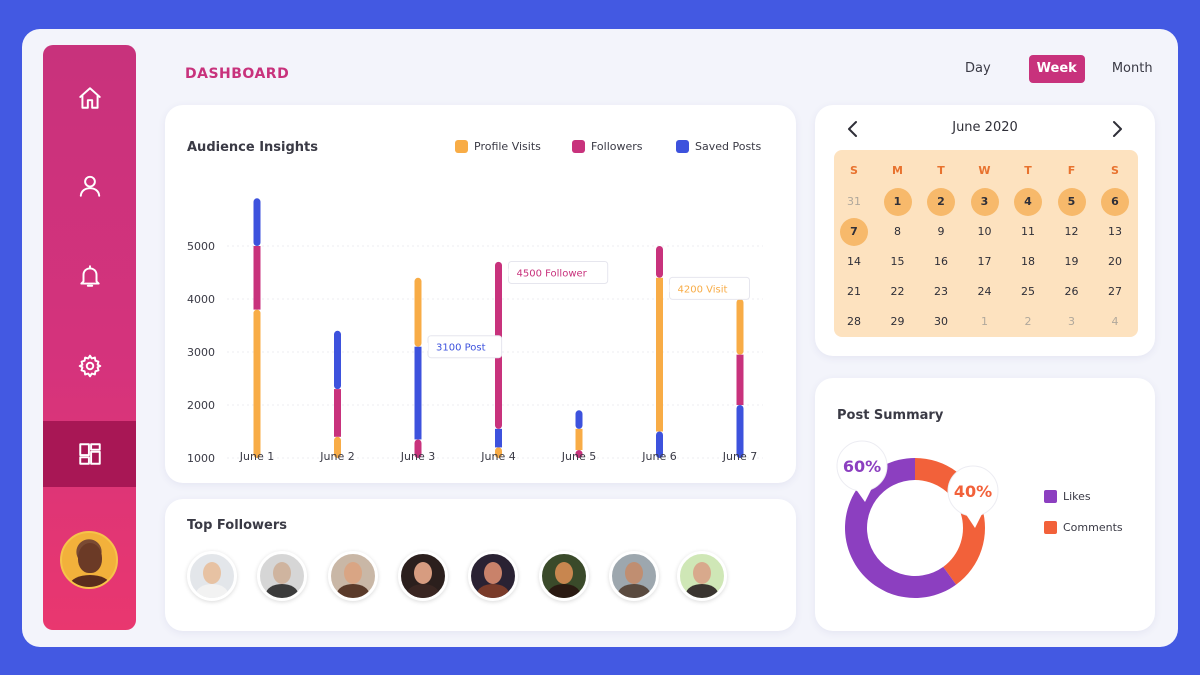 This screenshot has width=1200, height=675. Describe the element at coordinates (941, 322) in the screenshot. I see `calendar-day: 30` at that location.